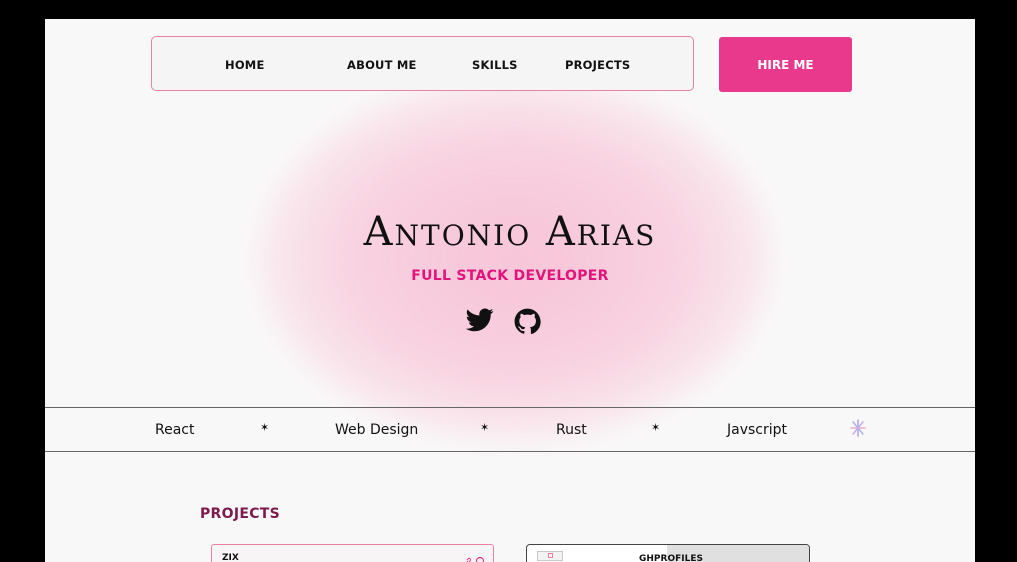 The height and width of the screenshot is (562, 1017). What do you see at coordinates (597, 65) in the screenshot?
I see `nav-projects: PROJECTS` at bounding box center [597, 65].